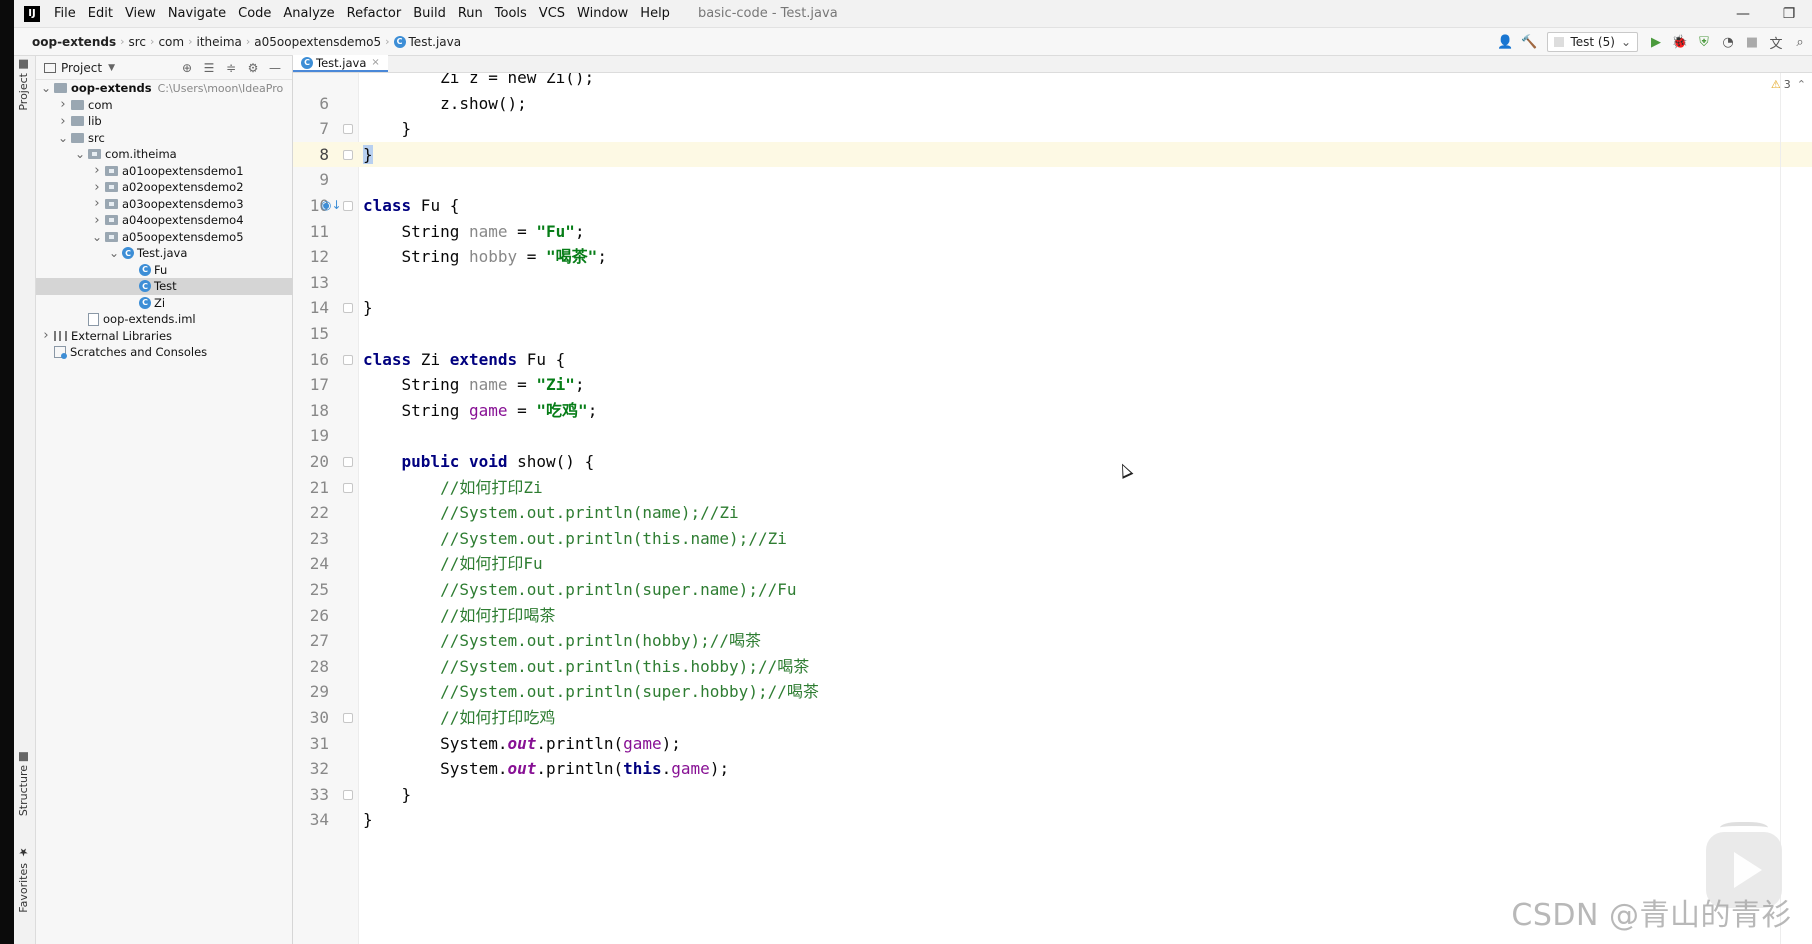  I want to click on favorites-tool-tab: Favorites ★, so click(23, 879).